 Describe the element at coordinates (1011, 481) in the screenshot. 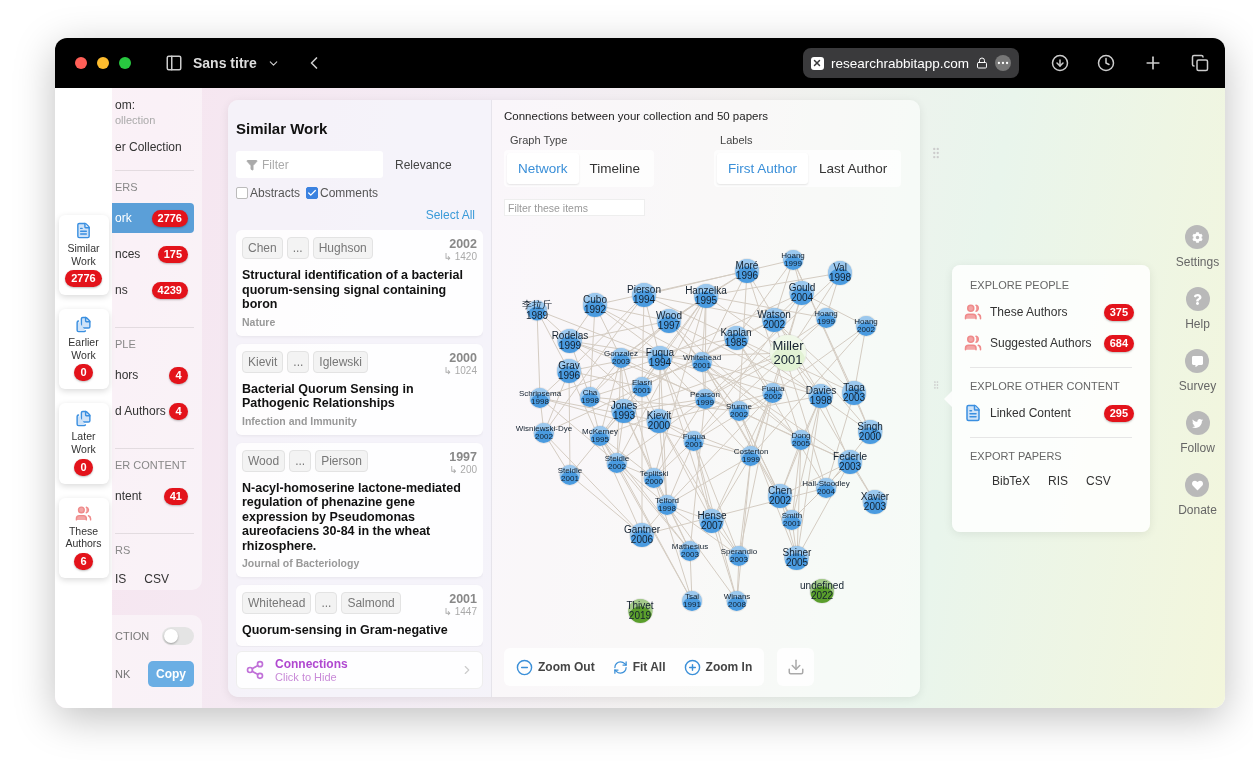

I see `export-link: BibTeX` at that location.